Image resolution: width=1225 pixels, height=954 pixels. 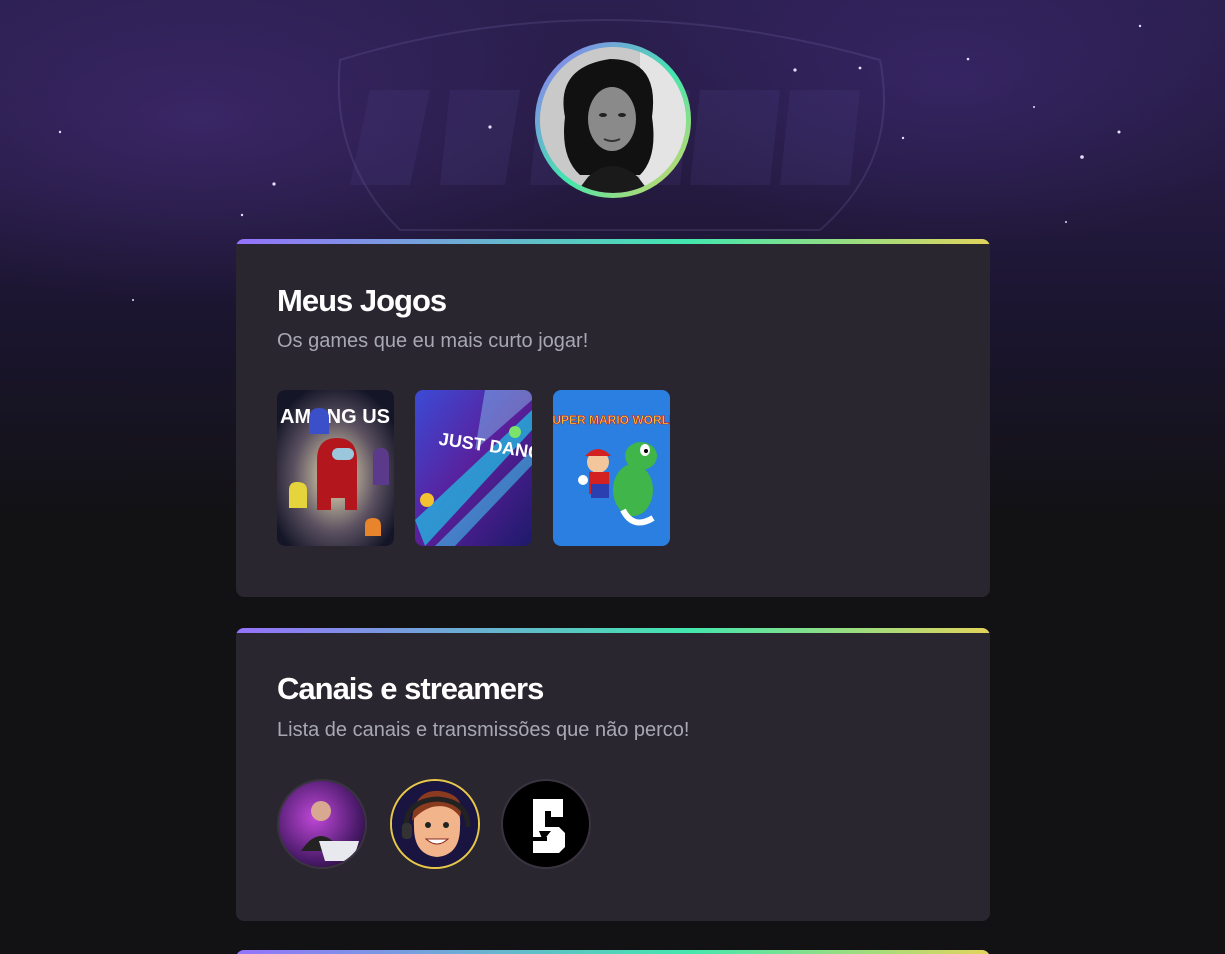 What do you see at coordinates (433, 341) in the screenshot?
I see `games-subtitle: Os games que eu mais curto jogar!` at bounding box center [433, 341].